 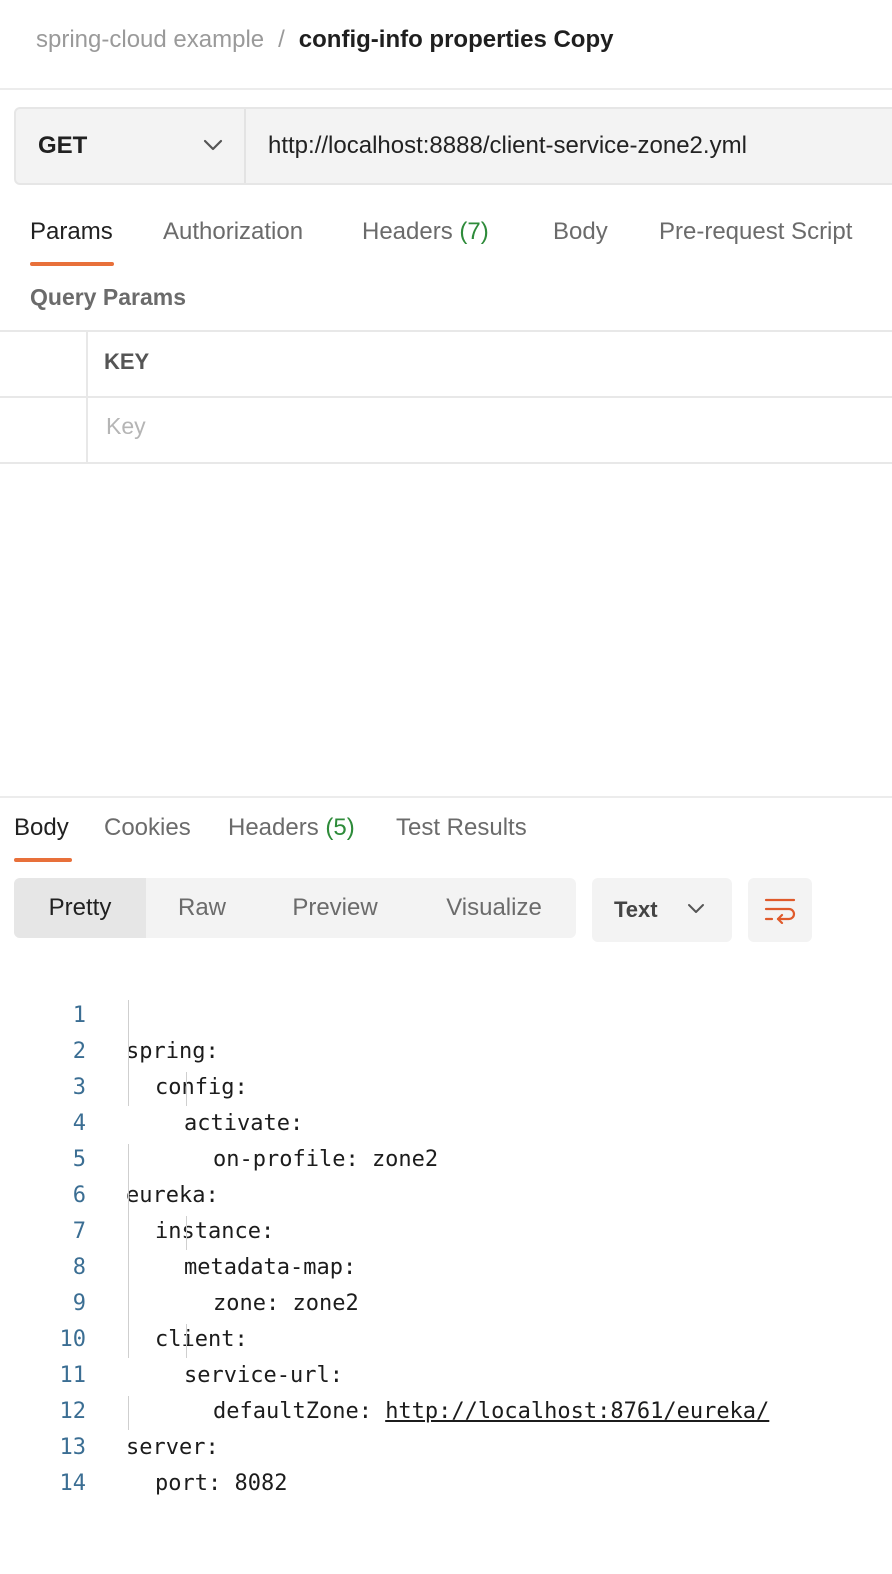 What do you see at coordinates (756, 231) in the screenshot?
I see `tab-pre-request-label: Pre-request Script` at bounding box center [756, 231].